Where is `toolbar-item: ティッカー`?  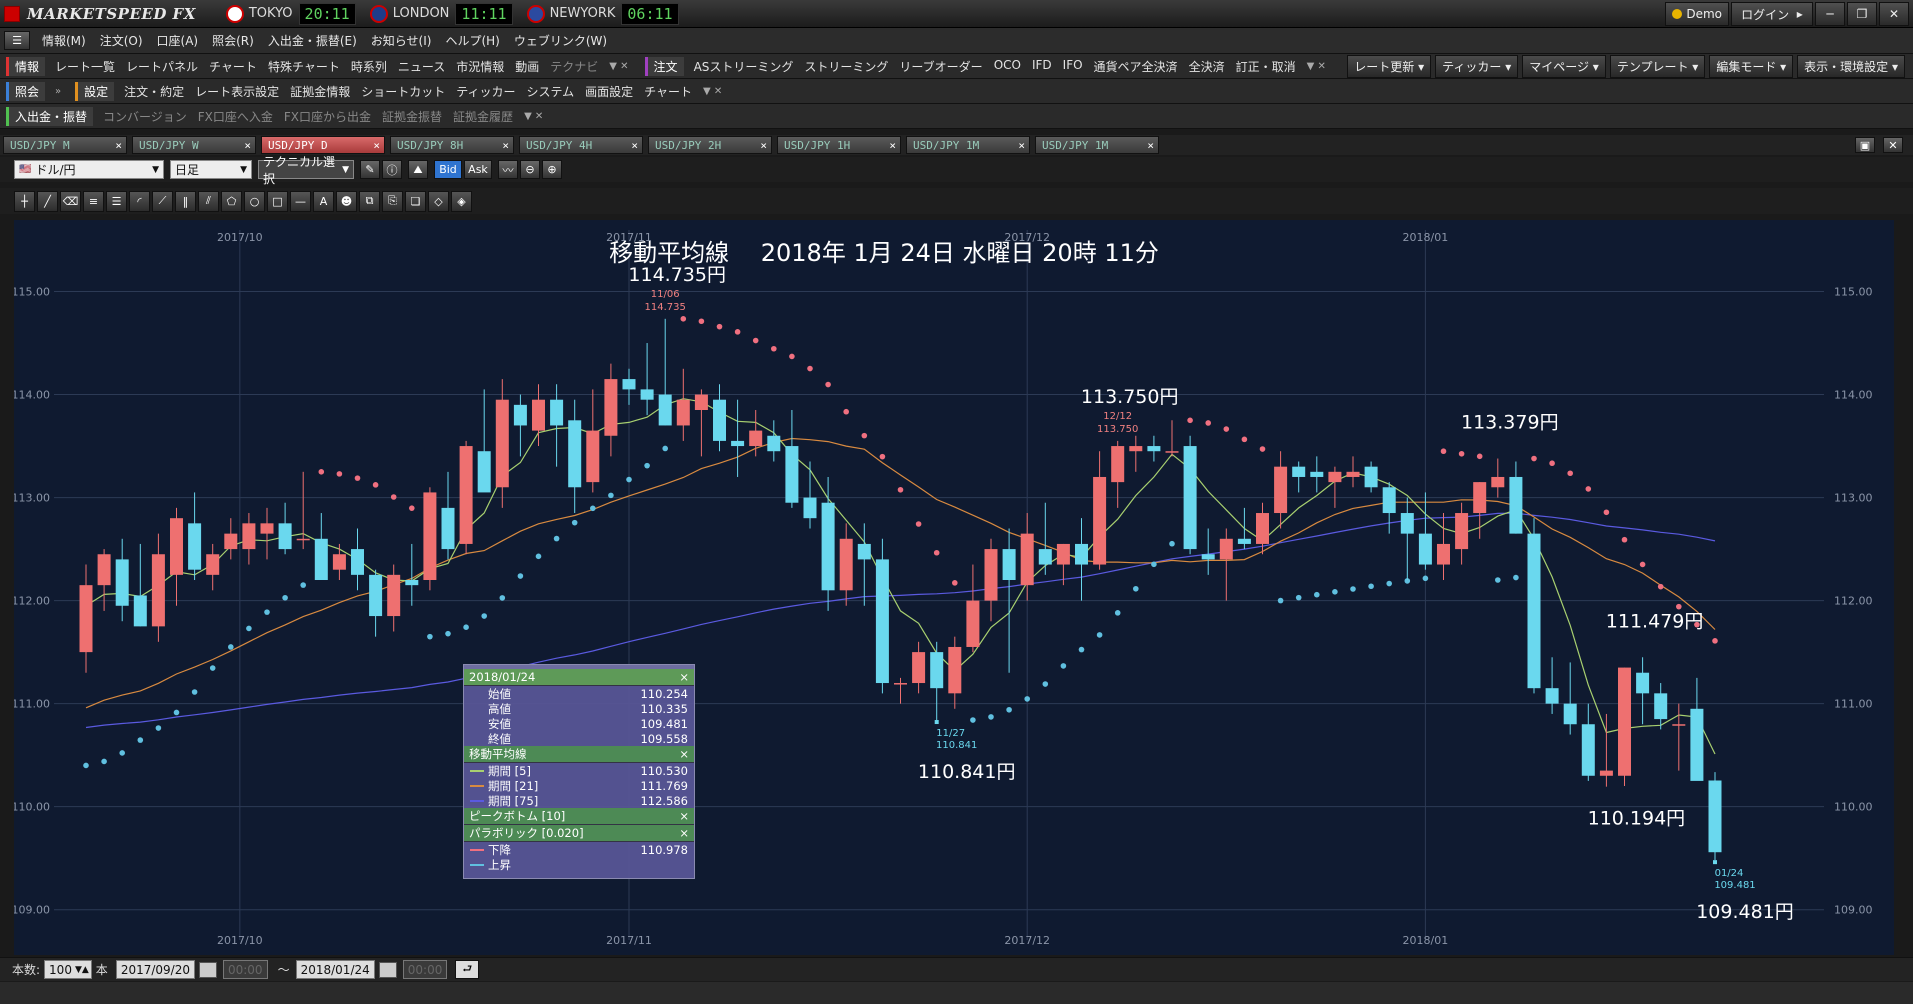 toolbar-item: ティッカー is located at coordinates (485, 91).